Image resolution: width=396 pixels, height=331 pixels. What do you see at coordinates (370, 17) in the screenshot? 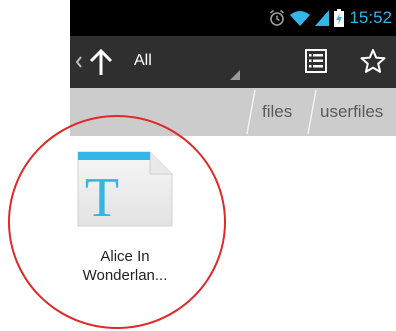
I see `status-time: 15:52` at bounding box center [370, 17].